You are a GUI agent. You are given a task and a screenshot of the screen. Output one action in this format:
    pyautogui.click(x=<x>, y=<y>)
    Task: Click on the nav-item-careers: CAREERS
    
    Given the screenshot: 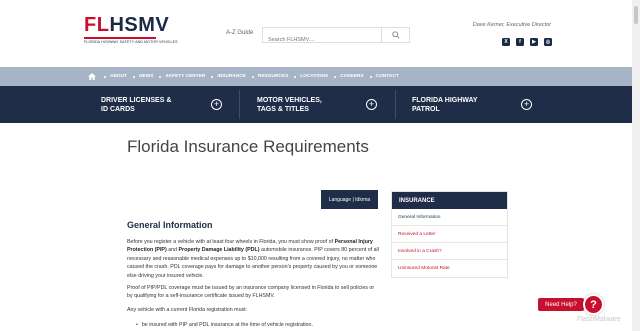 What is the action you would take?
    pyautogui.click(x=349, y=76)
    